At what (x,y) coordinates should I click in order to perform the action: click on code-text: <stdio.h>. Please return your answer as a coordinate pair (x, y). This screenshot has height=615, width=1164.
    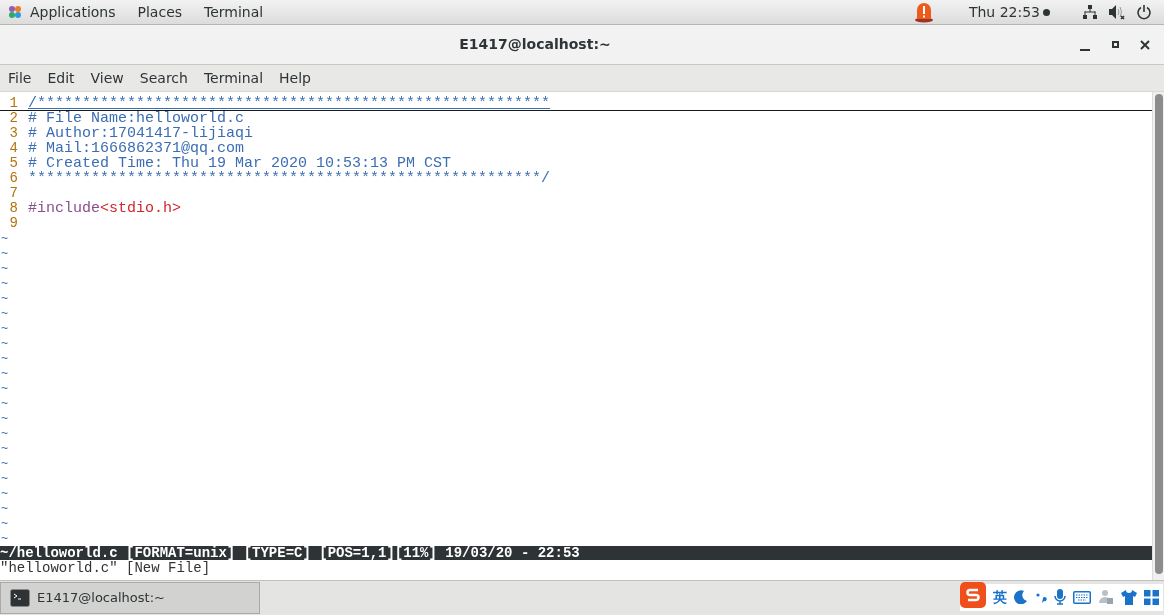
    Looking at the image, I should click on (141, 208).